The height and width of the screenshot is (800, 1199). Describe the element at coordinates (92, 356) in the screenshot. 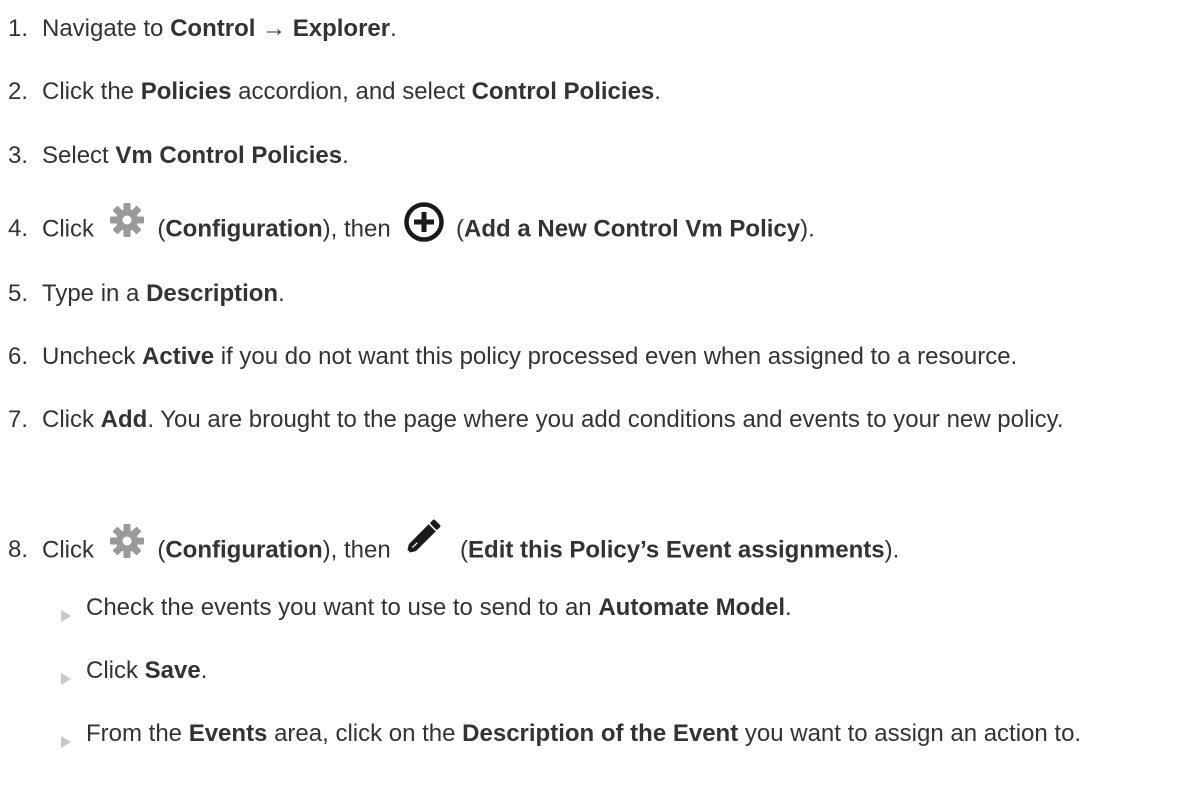

I see `step-text: Uncheck` at that location.